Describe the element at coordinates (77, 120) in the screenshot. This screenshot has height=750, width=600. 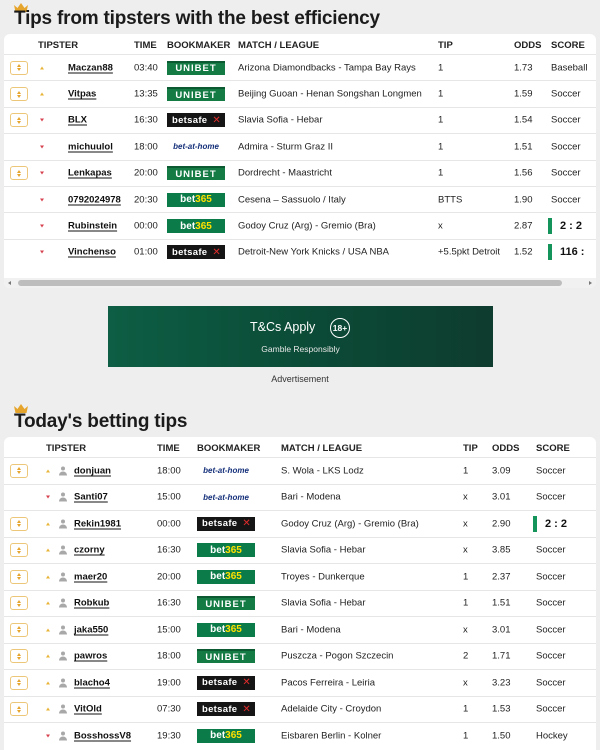
I see `tipster-link: BLX` at that location.